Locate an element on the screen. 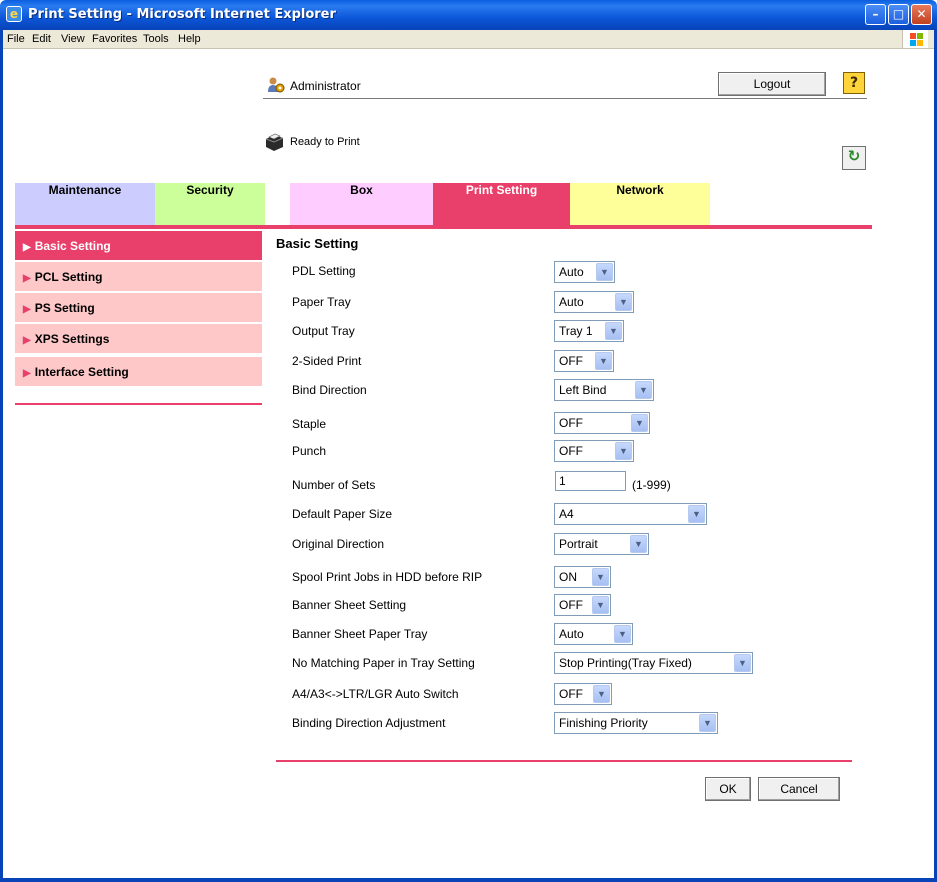 The image size is (937, 882). minimize-button: – is located at coordinates (875, 14).